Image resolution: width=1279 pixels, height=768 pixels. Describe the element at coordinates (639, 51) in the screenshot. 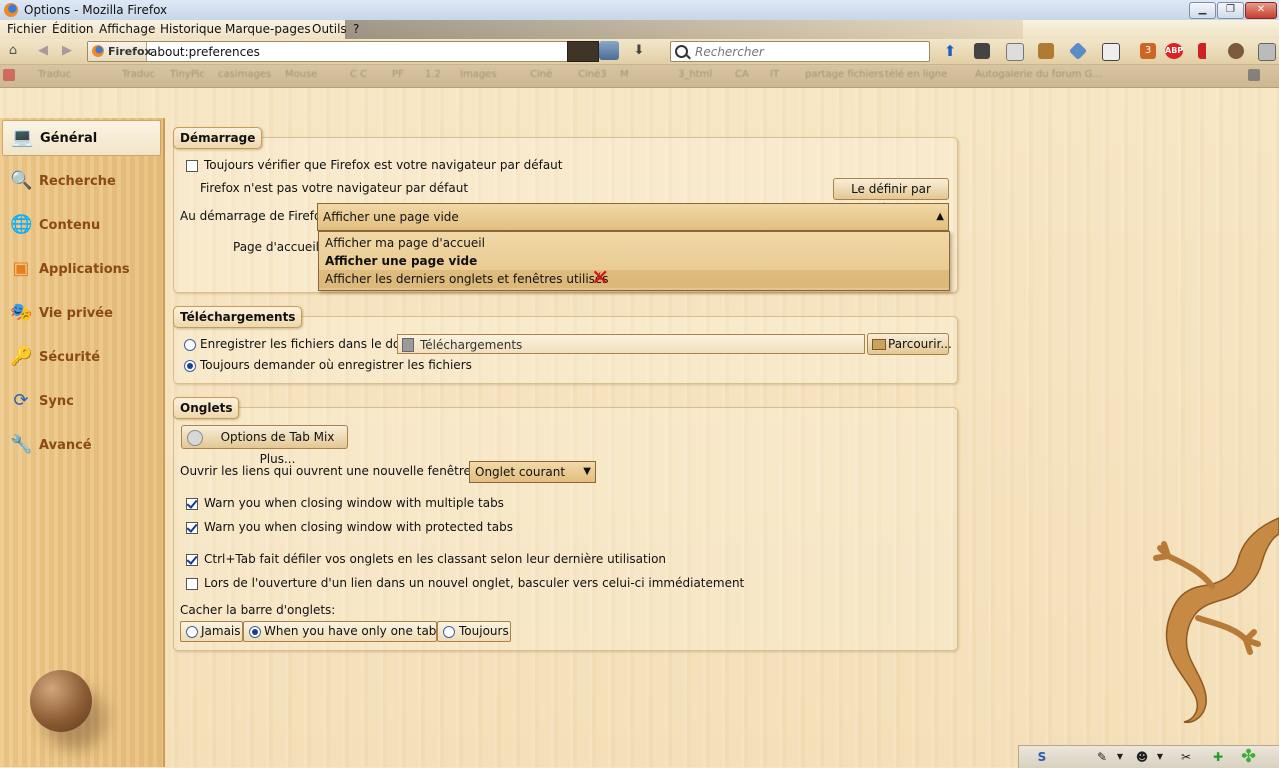

I see `download-arrow-icon: ⬇` at that location.